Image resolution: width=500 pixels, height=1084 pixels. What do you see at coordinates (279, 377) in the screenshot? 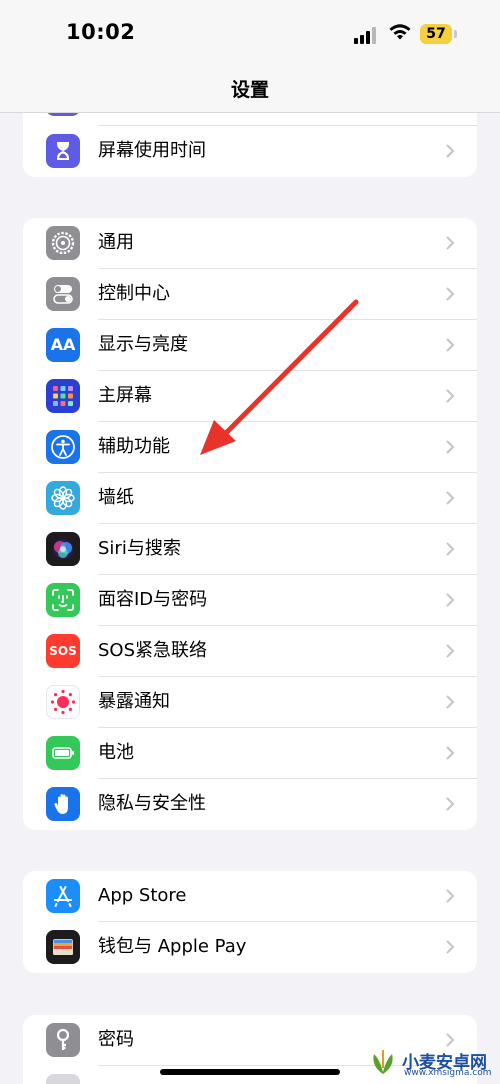
I see `annotation-arrow-icon` at bounding box center [279, 377].